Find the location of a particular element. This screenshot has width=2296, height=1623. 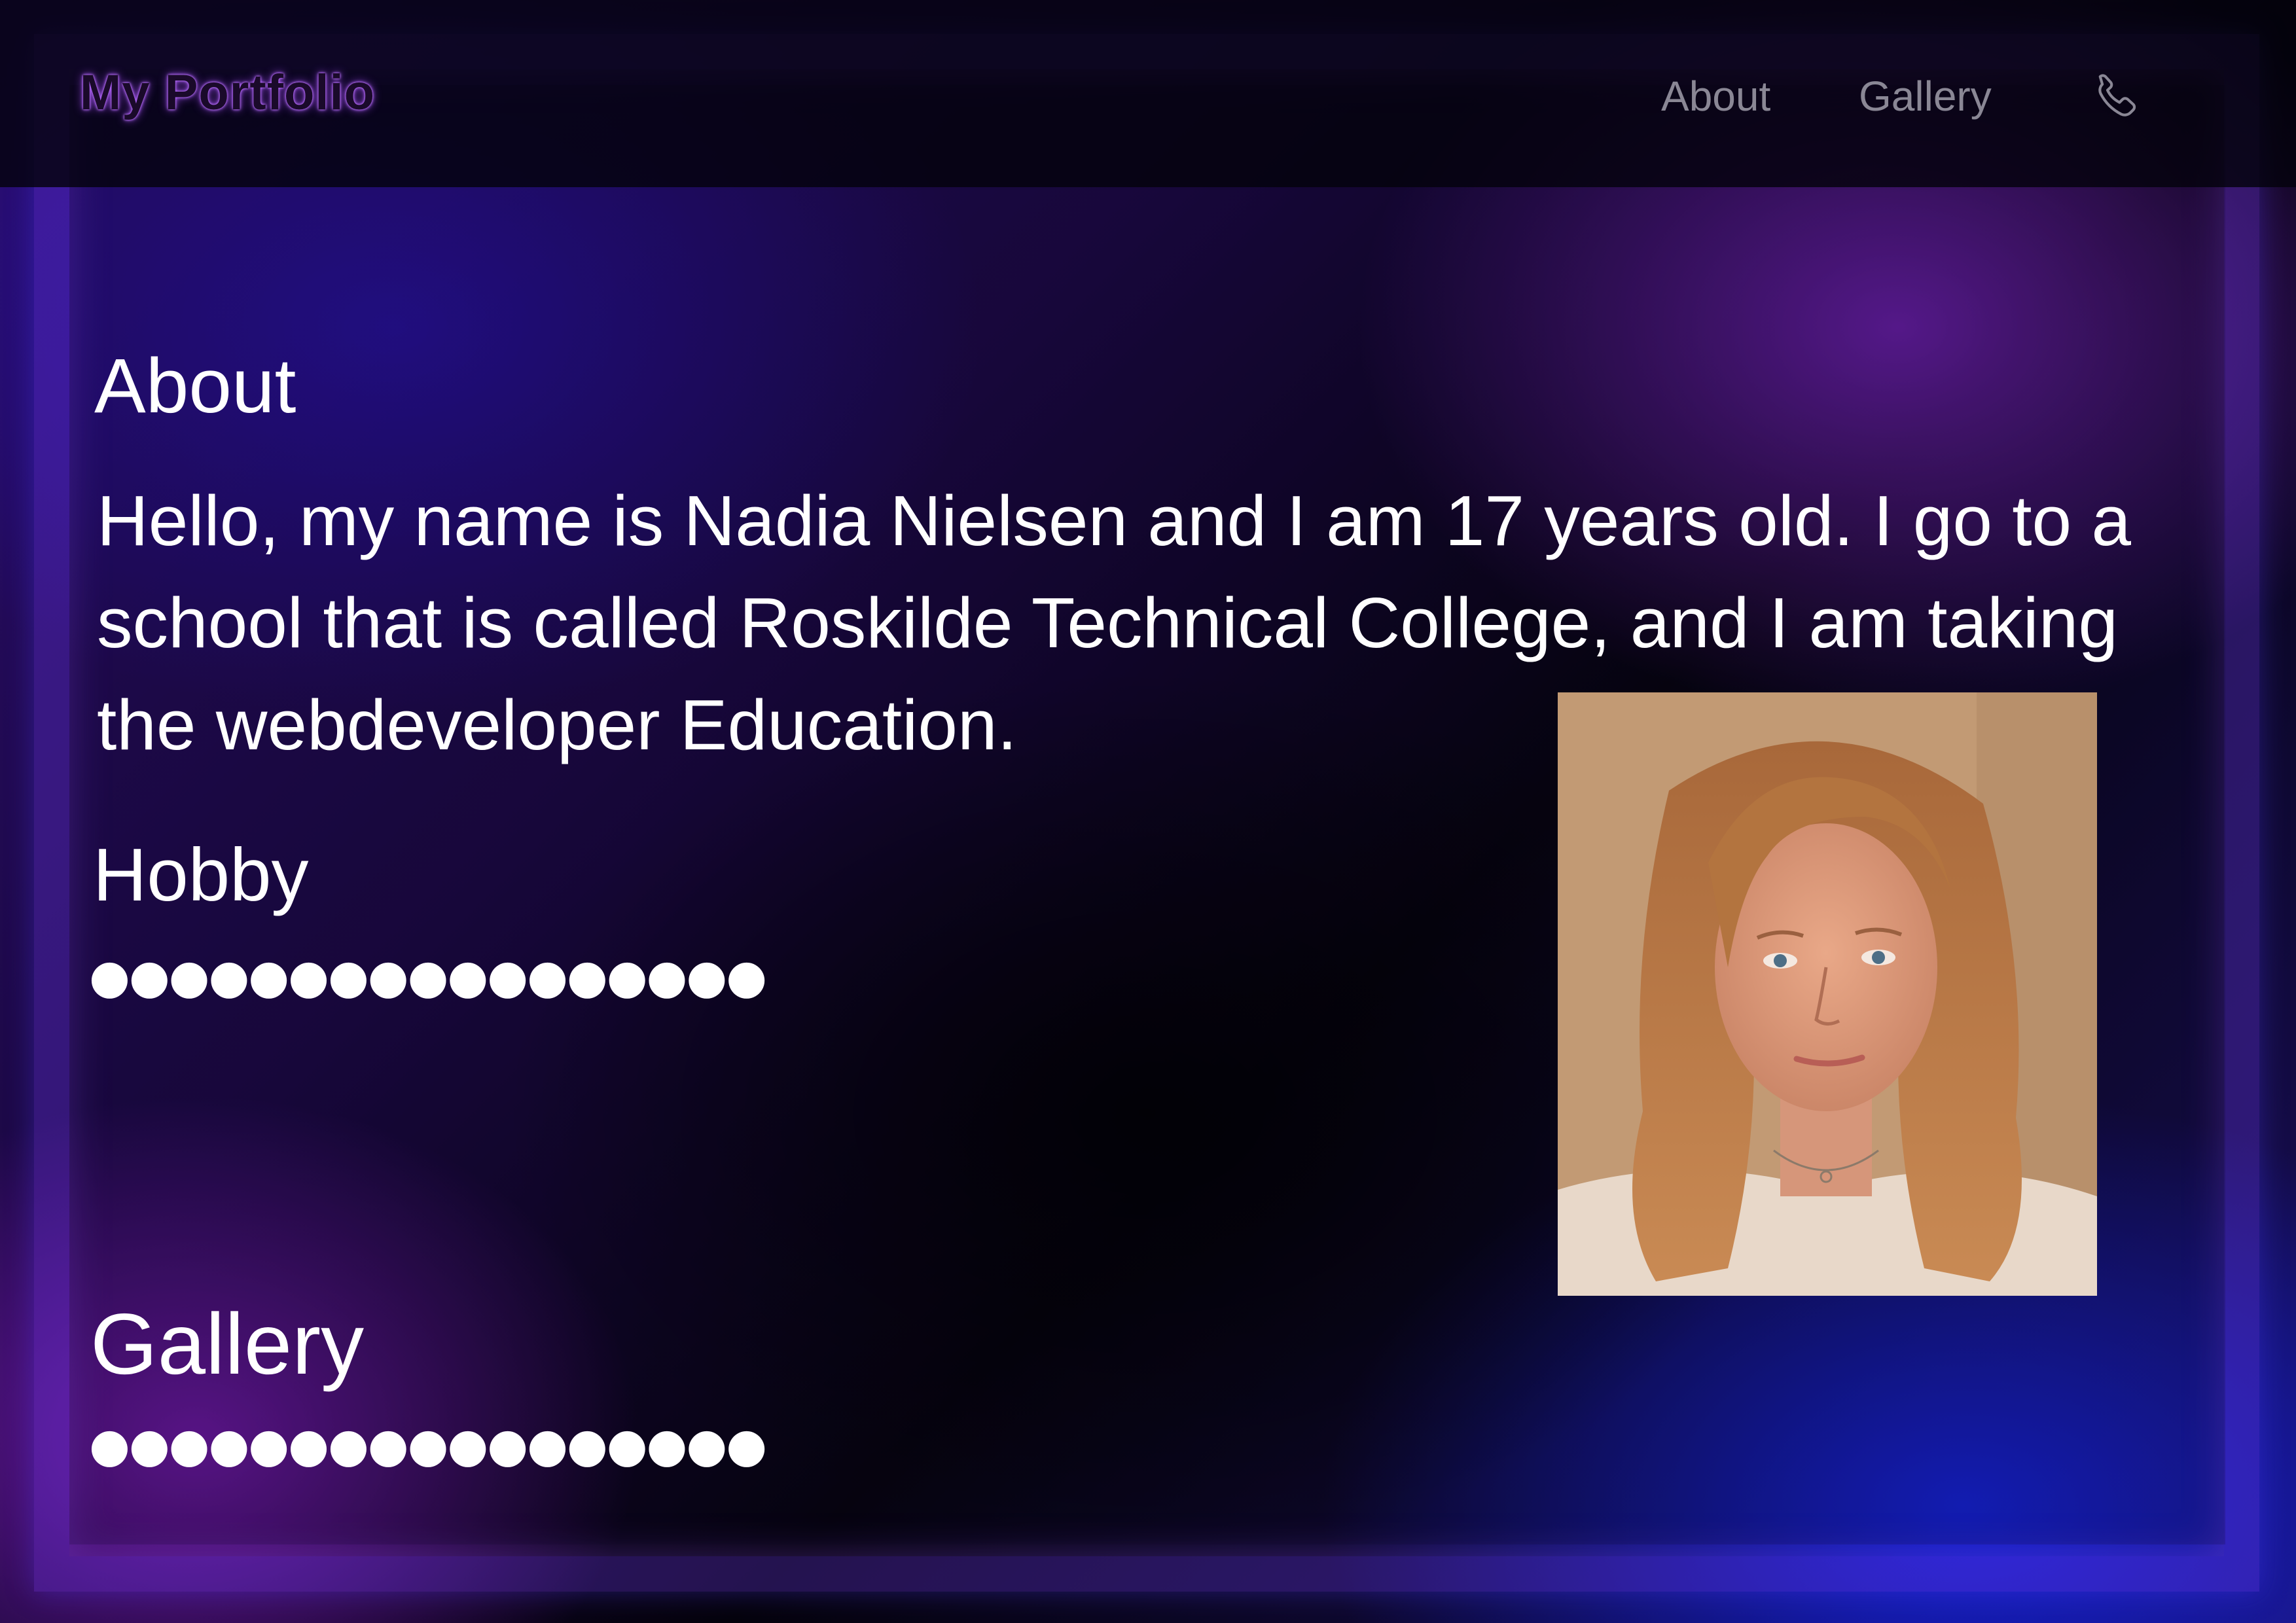

profile-photo is located at coordinates (1827, 994).